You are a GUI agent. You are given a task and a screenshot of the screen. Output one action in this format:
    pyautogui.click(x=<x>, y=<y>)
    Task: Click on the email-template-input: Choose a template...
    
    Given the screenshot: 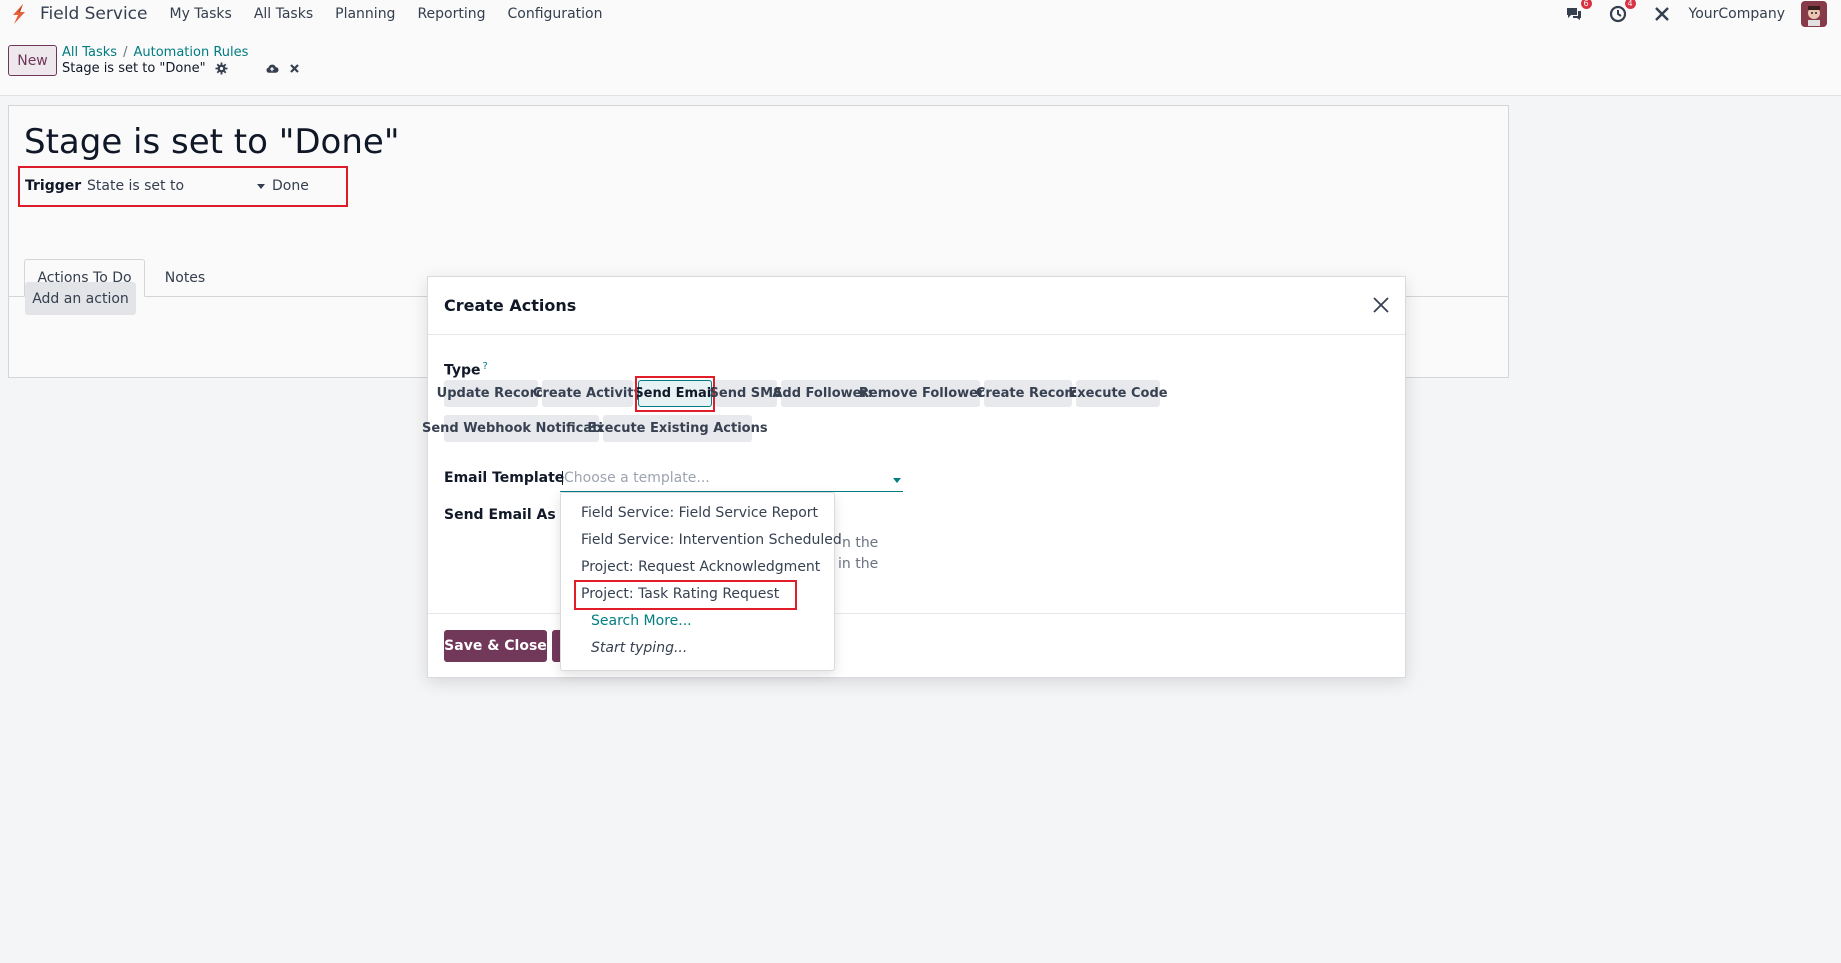 What is the action you would take?
    pyautogui.click(x=731, y=481)
    